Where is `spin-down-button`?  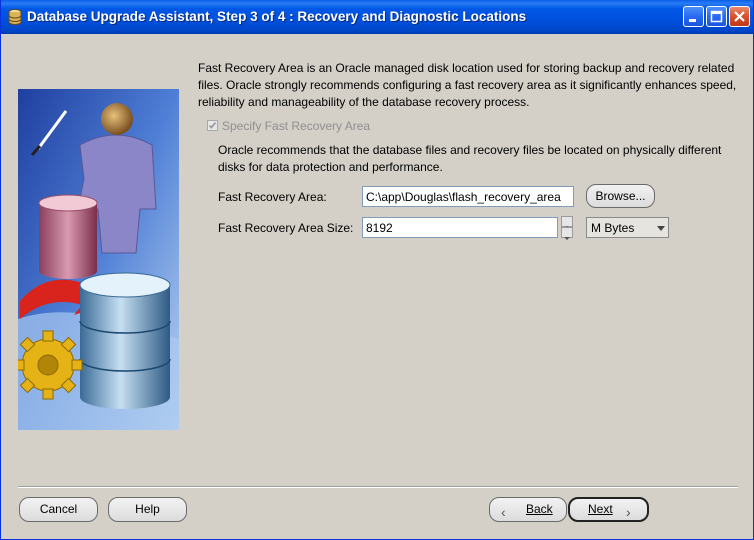
spin-down-button is located at coordinates (567, 233).